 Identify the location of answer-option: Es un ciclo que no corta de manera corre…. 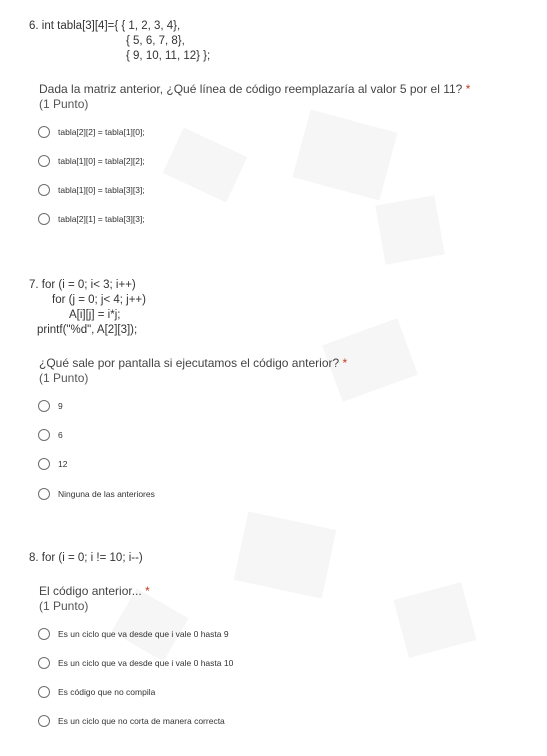
(131, 721).